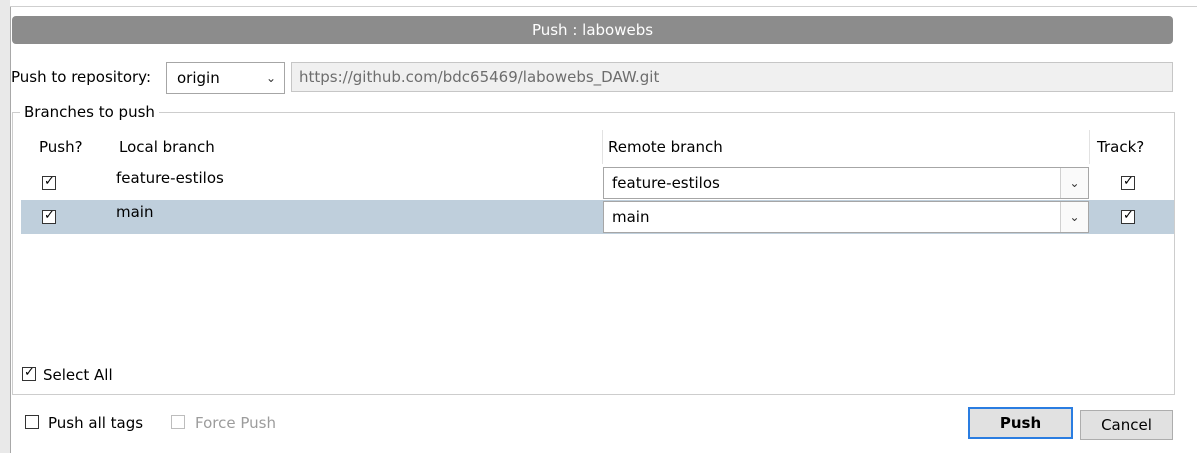 This screenshot has height=453, width=1197. What do you see at coordinates (1020, 423) in the screenshot?
I see `push-button: Push` at bounding box center [1020, 423].